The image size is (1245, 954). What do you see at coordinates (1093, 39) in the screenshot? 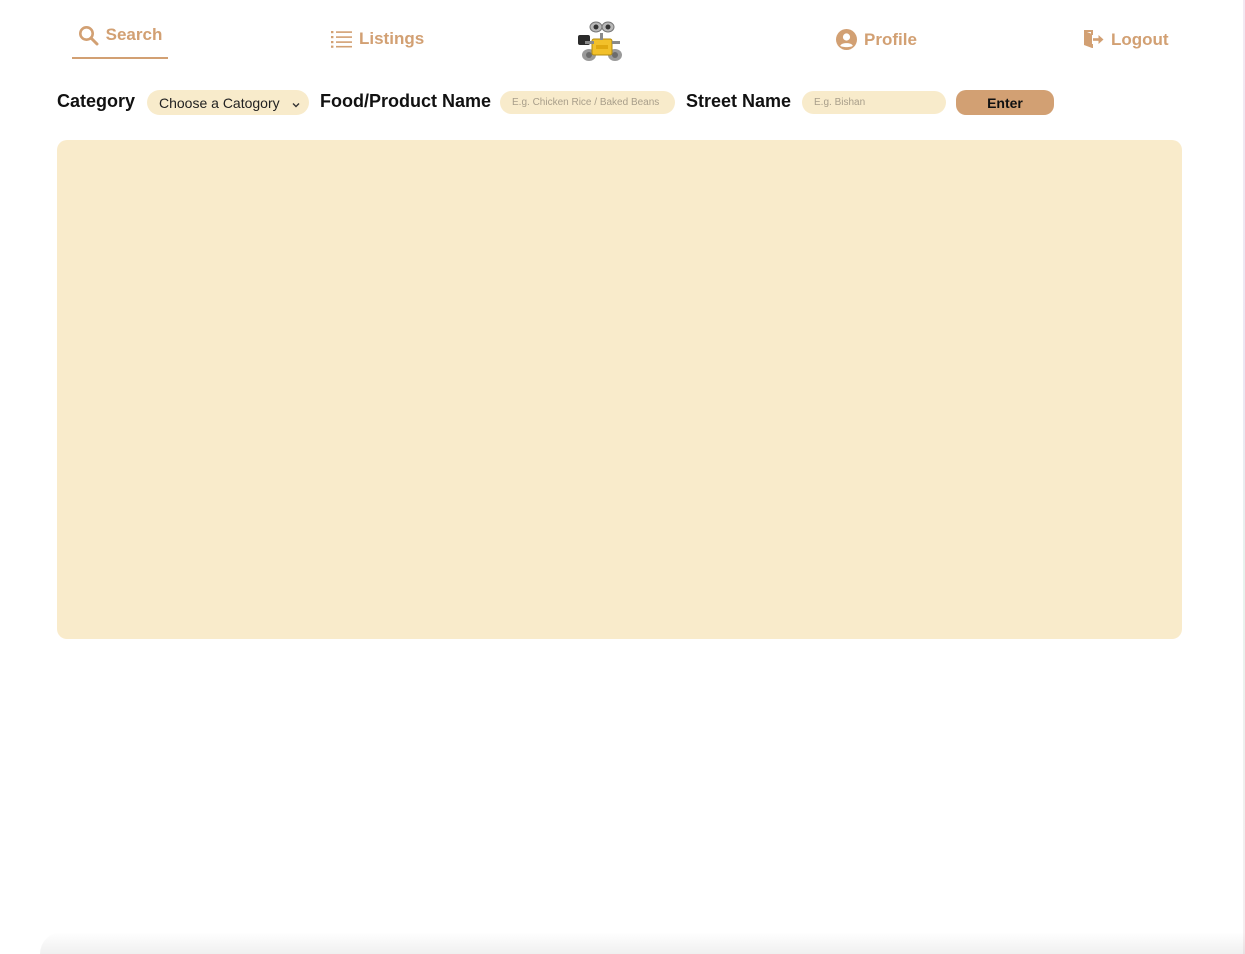
I see `logout-icon` at bounding box center [1093, 39].